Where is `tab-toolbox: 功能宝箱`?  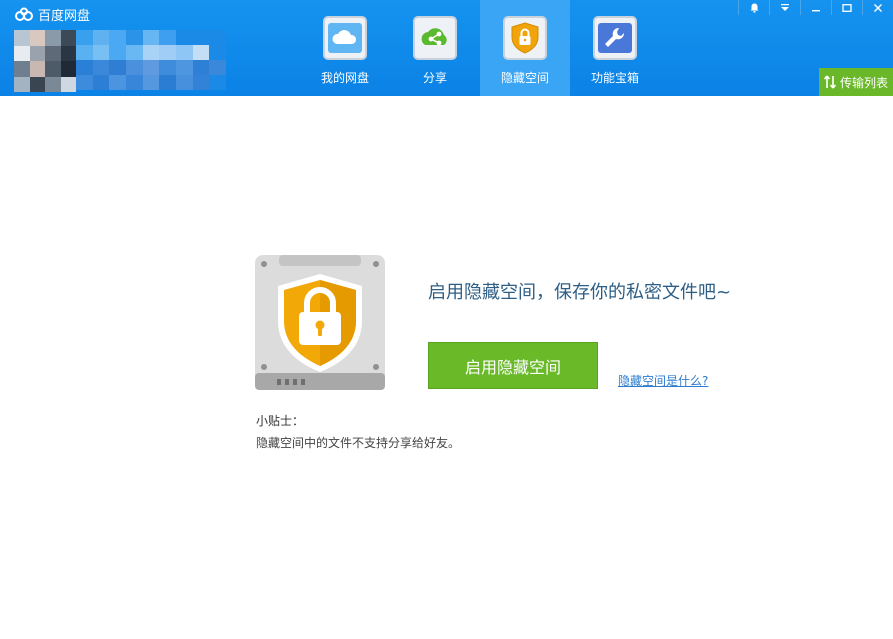 tab-toolbox: 功能宝箱 is located at coordinates (615, 48).